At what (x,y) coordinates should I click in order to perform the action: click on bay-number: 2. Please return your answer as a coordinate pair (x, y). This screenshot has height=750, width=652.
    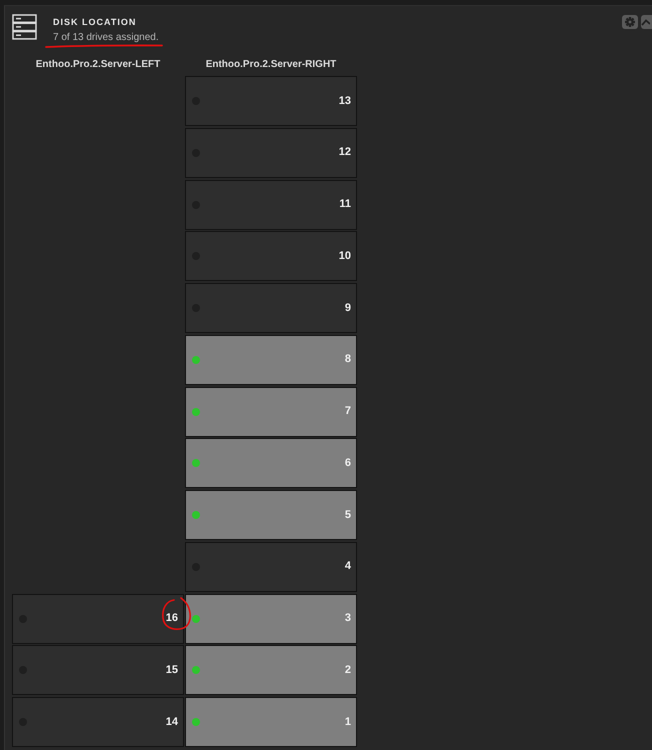
    Looking at the image, I should click on (347, 670).